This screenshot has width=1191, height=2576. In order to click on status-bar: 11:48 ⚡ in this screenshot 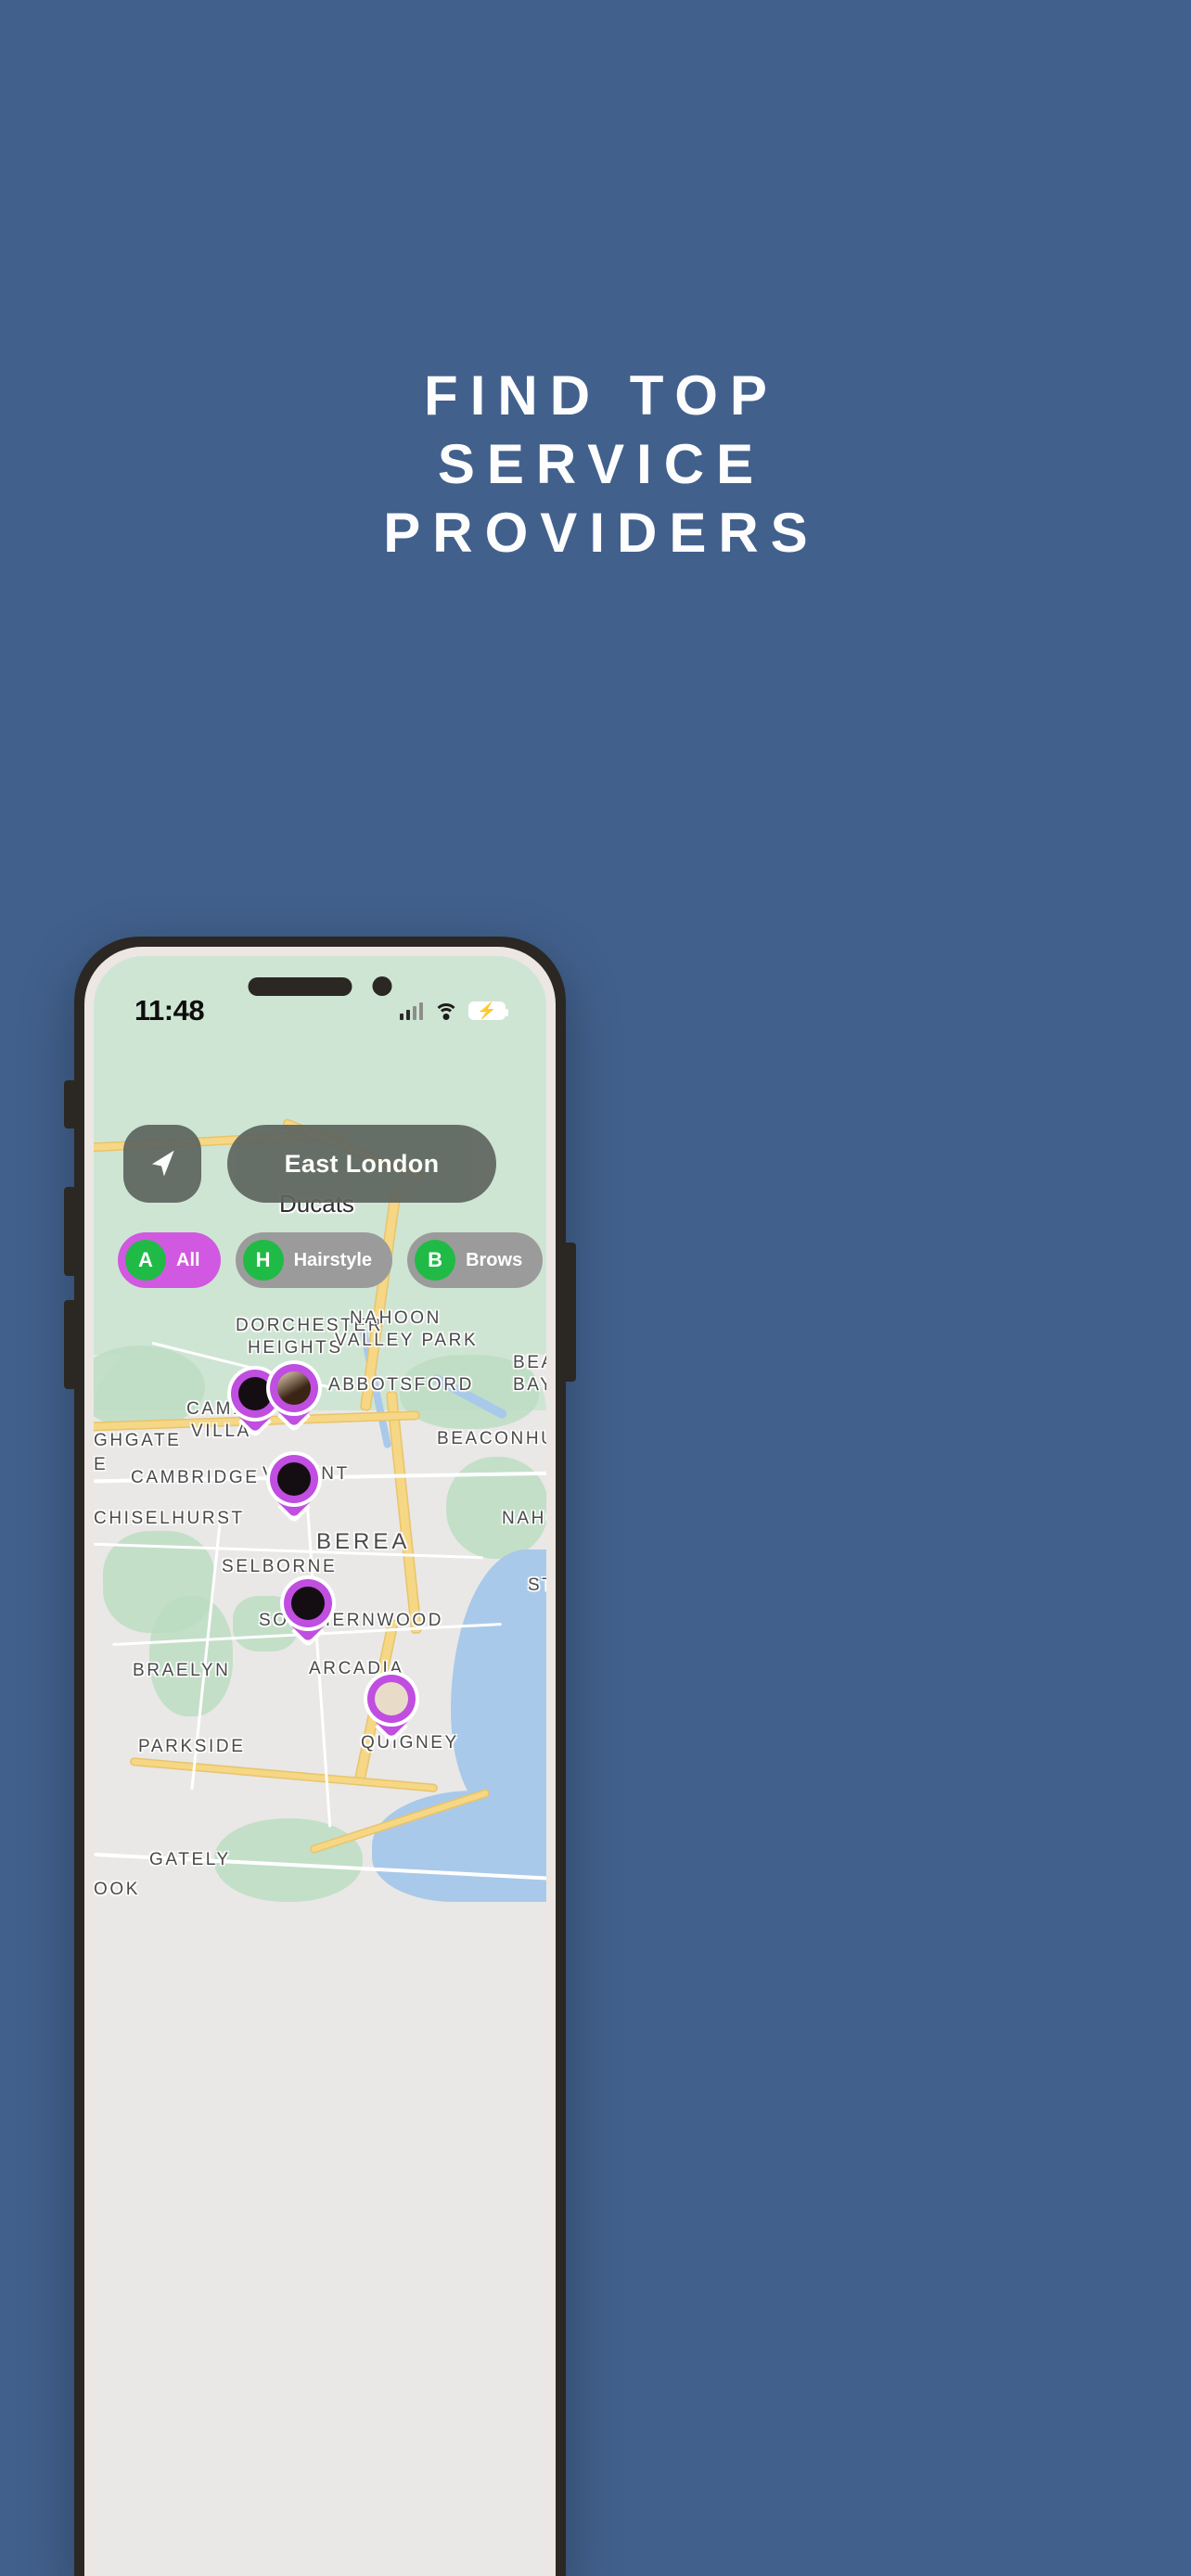, I will do `click(320, 998)`.